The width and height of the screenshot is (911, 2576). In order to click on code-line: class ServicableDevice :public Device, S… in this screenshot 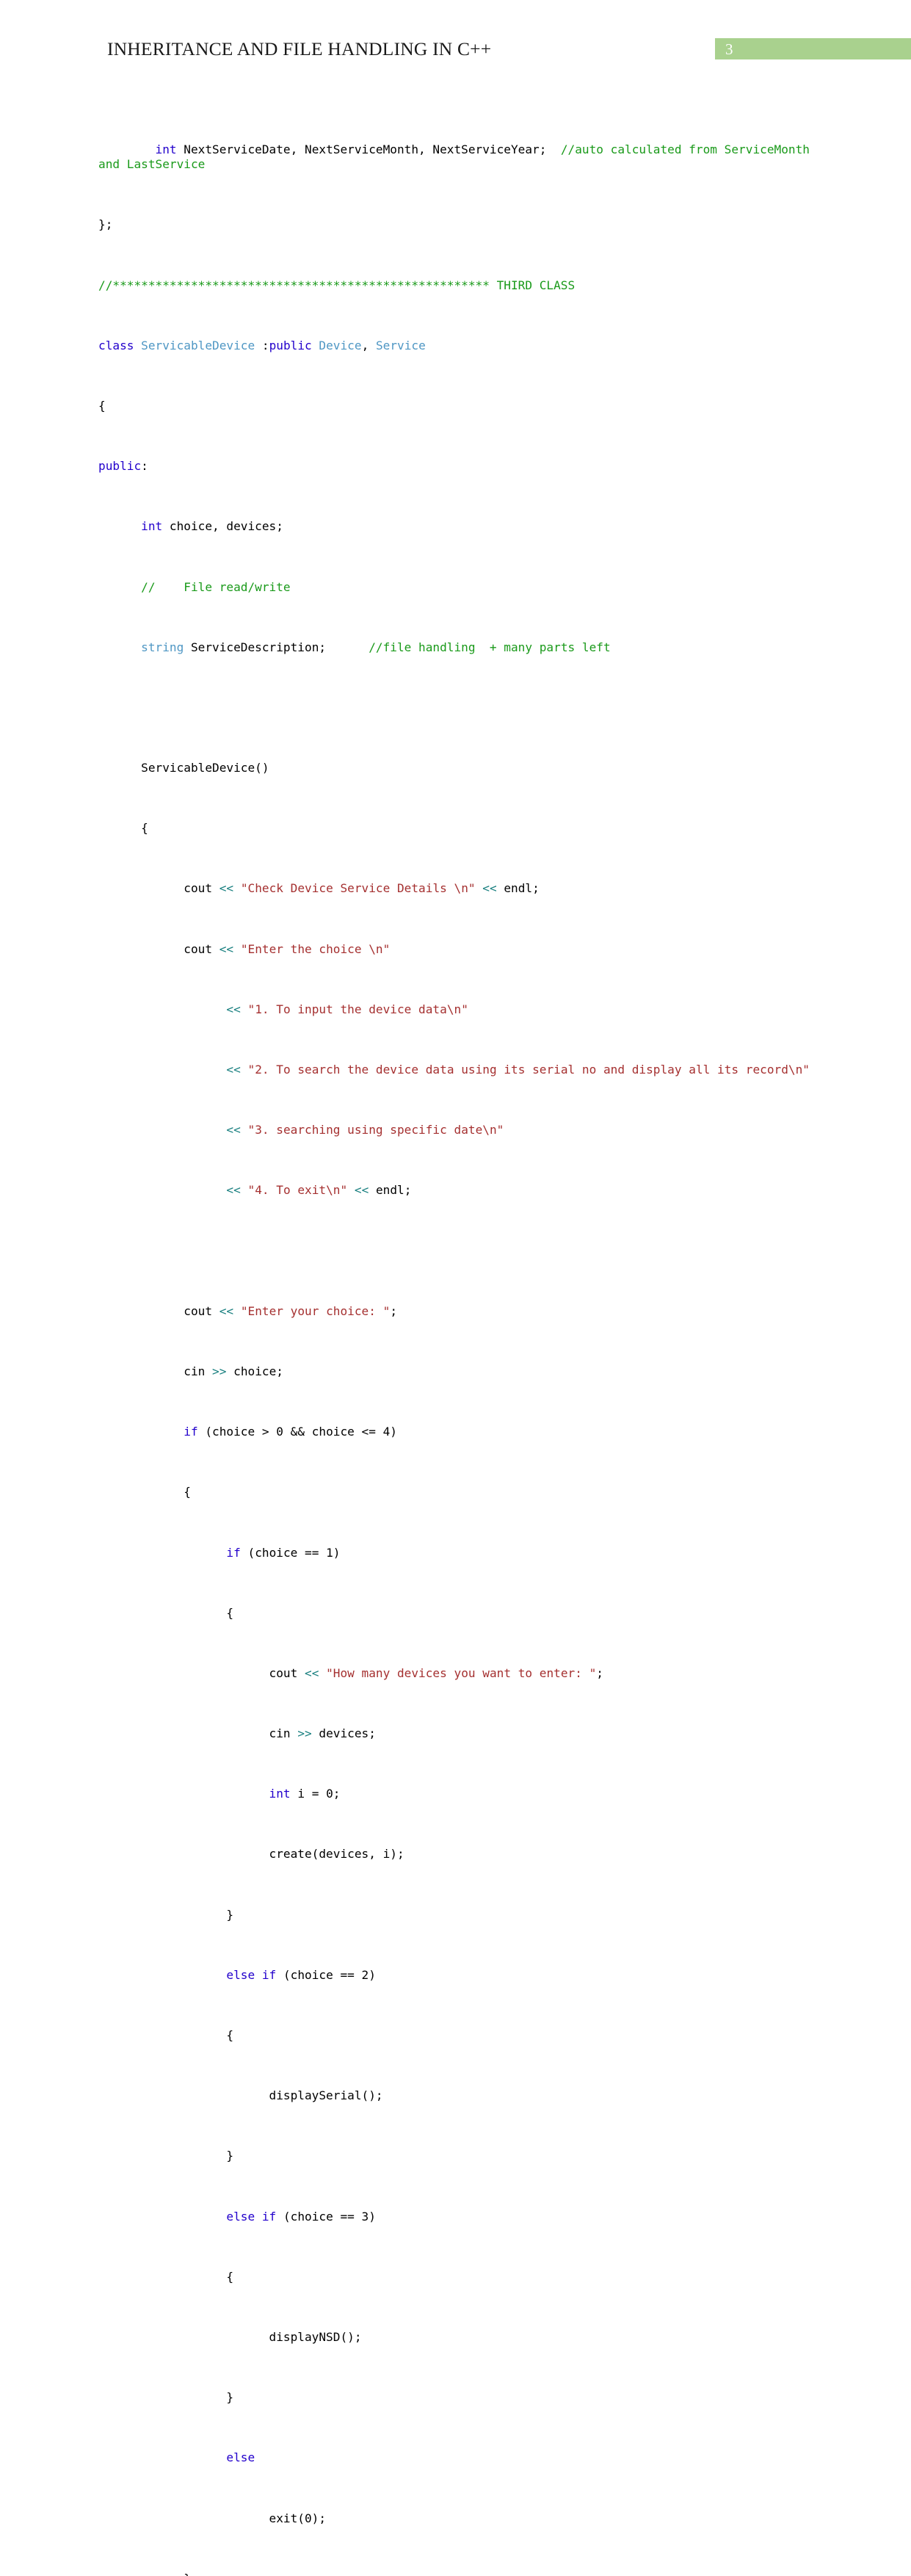, I will do `click(262, 345)`.